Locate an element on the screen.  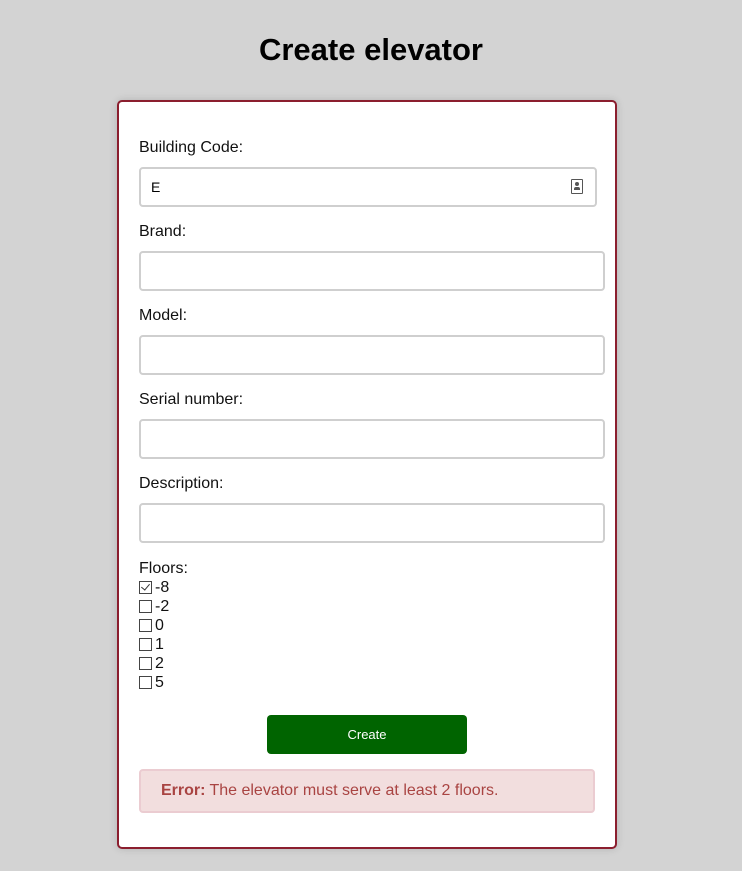
floor-option: 2 is located at coordinates (154, 663).